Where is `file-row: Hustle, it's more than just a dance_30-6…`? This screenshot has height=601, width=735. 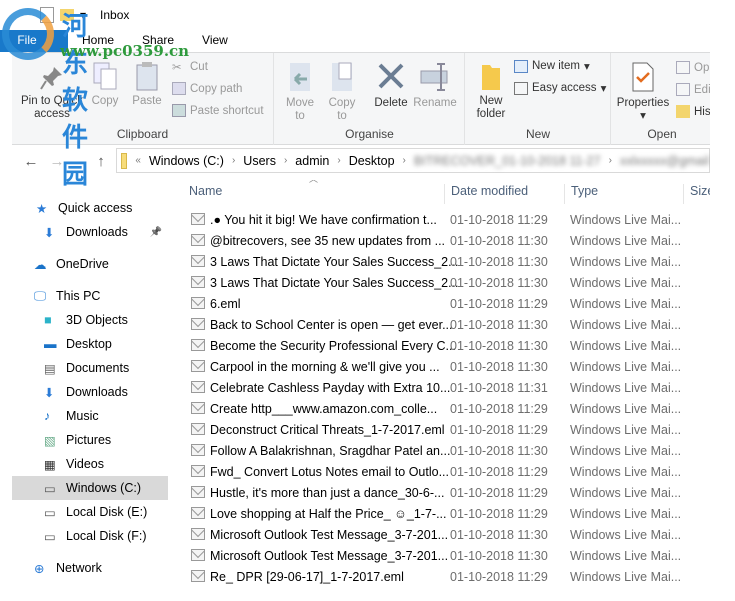 file-row: Hustle, it's more than just a dance_30-6… is located at coordinates (446, 493).